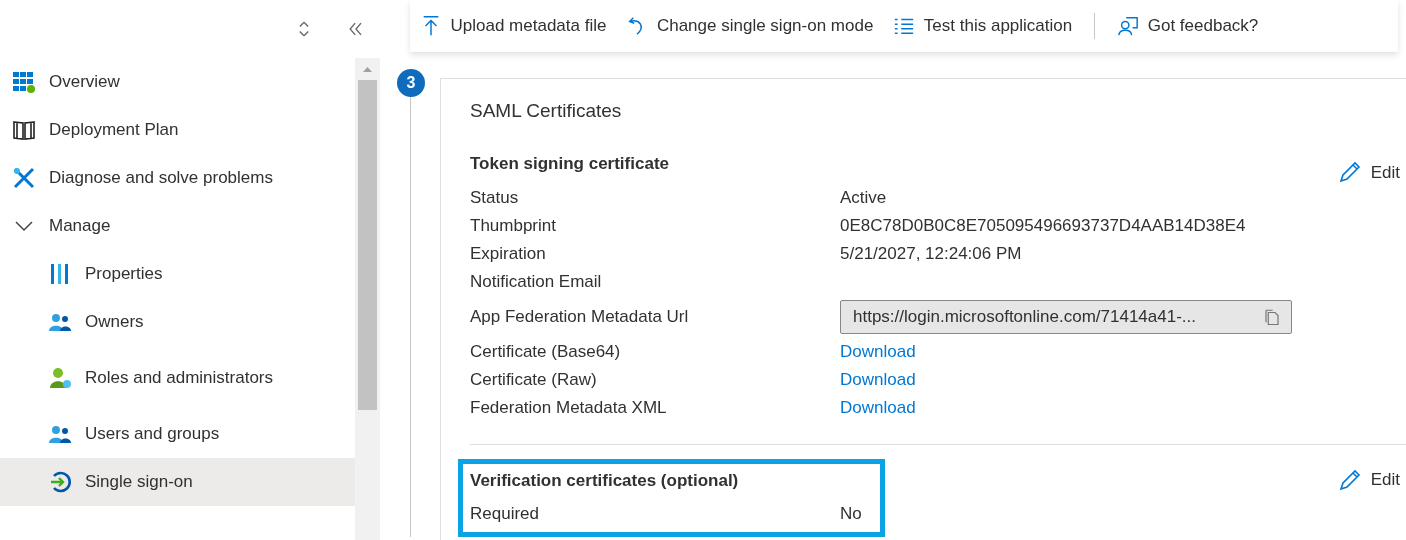 The height and width of the screenshot is (540, 1406). Describe the element at coordinates (536, 281) in the screenshot. I see `field-label: Notification Email` at that location.